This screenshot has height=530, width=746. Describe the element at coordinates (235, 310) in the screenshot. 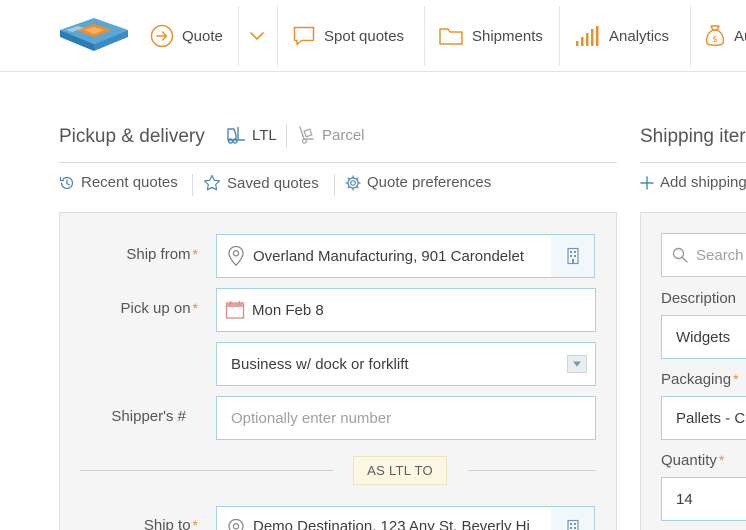

I see `calendar-icon` at that location.